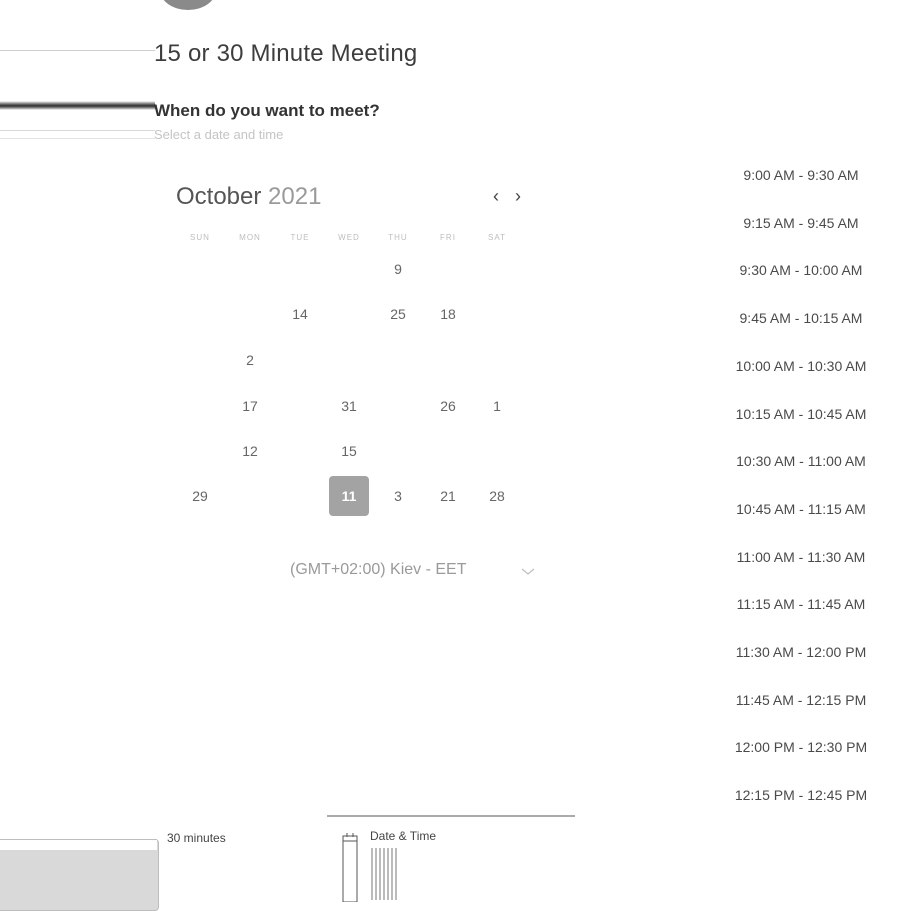 This screenshot has height=911, width=900. What do you see at coordinates (250, 237) in the screenshot?
I see `weekday-header: MON` at bounding box center [250, 237].